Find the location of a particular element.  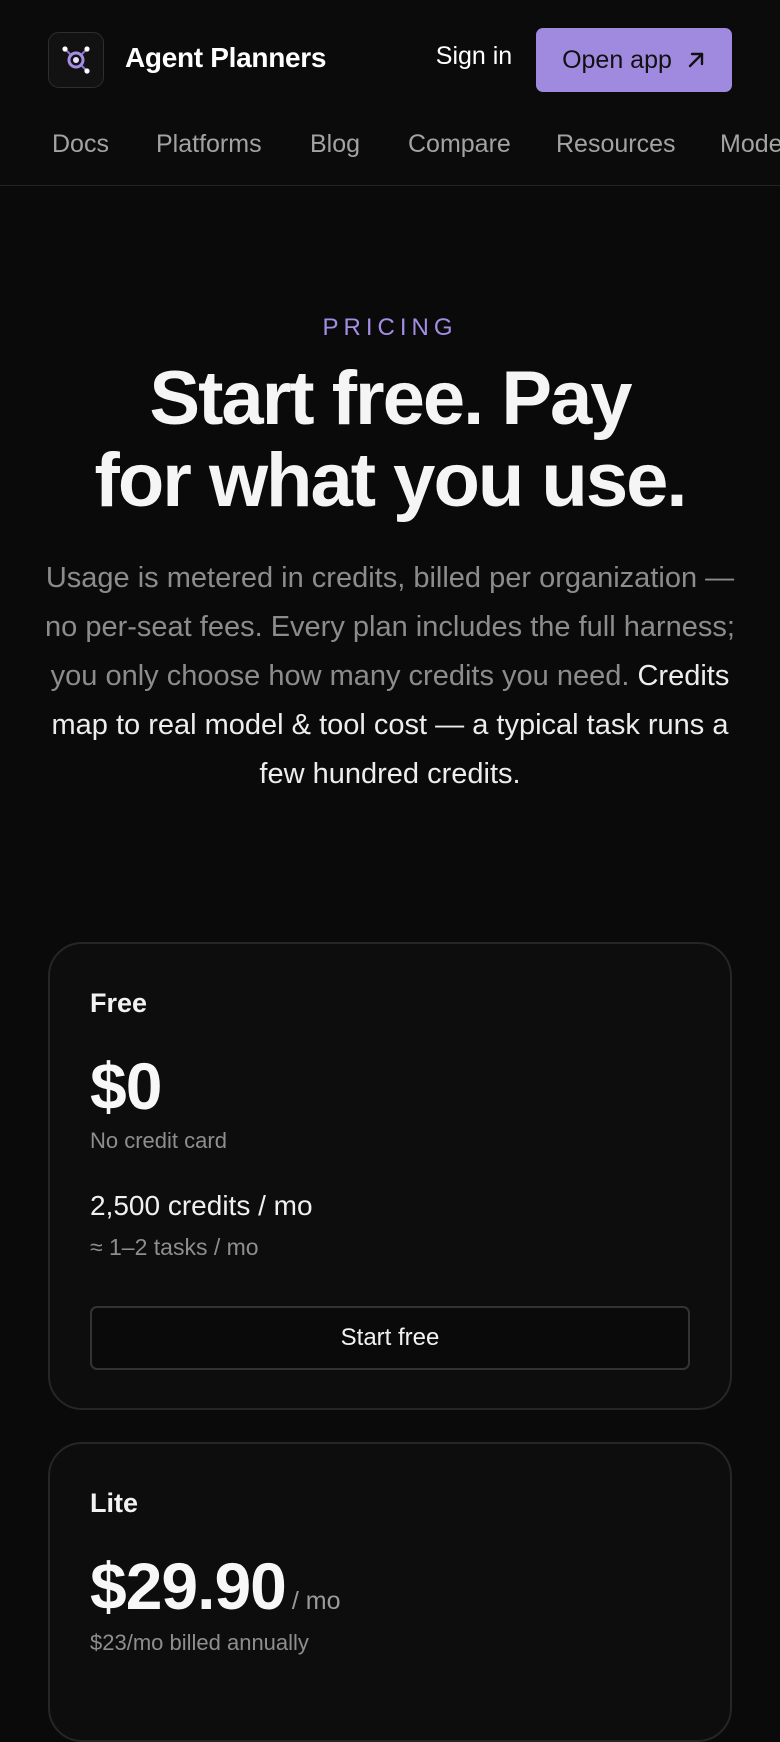

plan-price: $29.90 is located at coordinates (188, 1586).